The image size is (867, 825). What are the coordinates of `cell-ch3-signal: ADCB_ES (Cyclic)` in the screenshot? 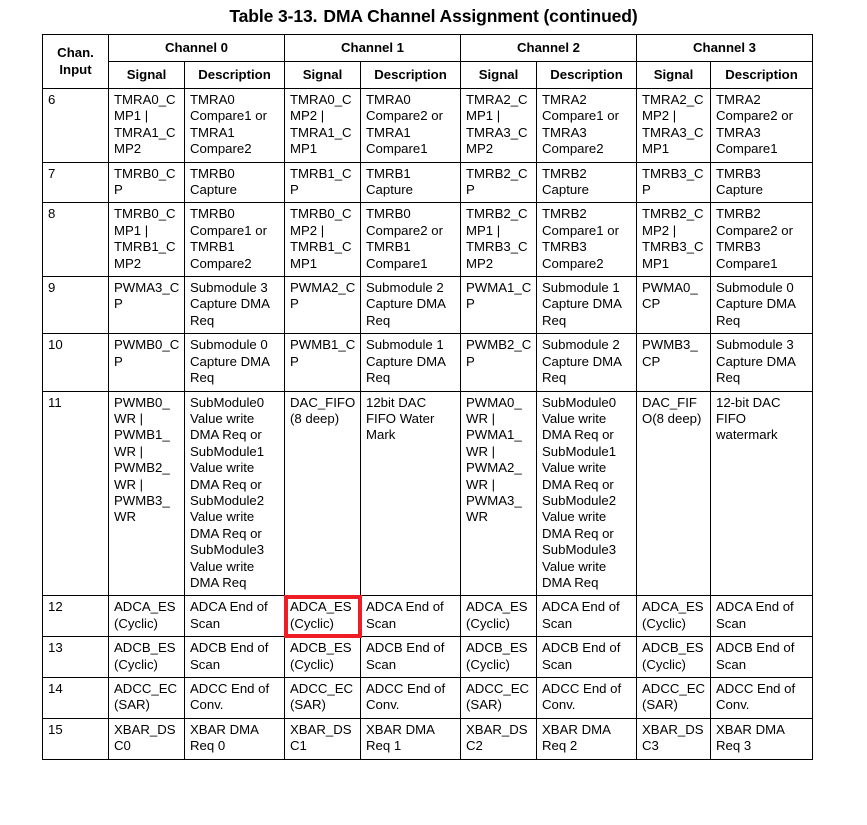 It's located at (673, 657).